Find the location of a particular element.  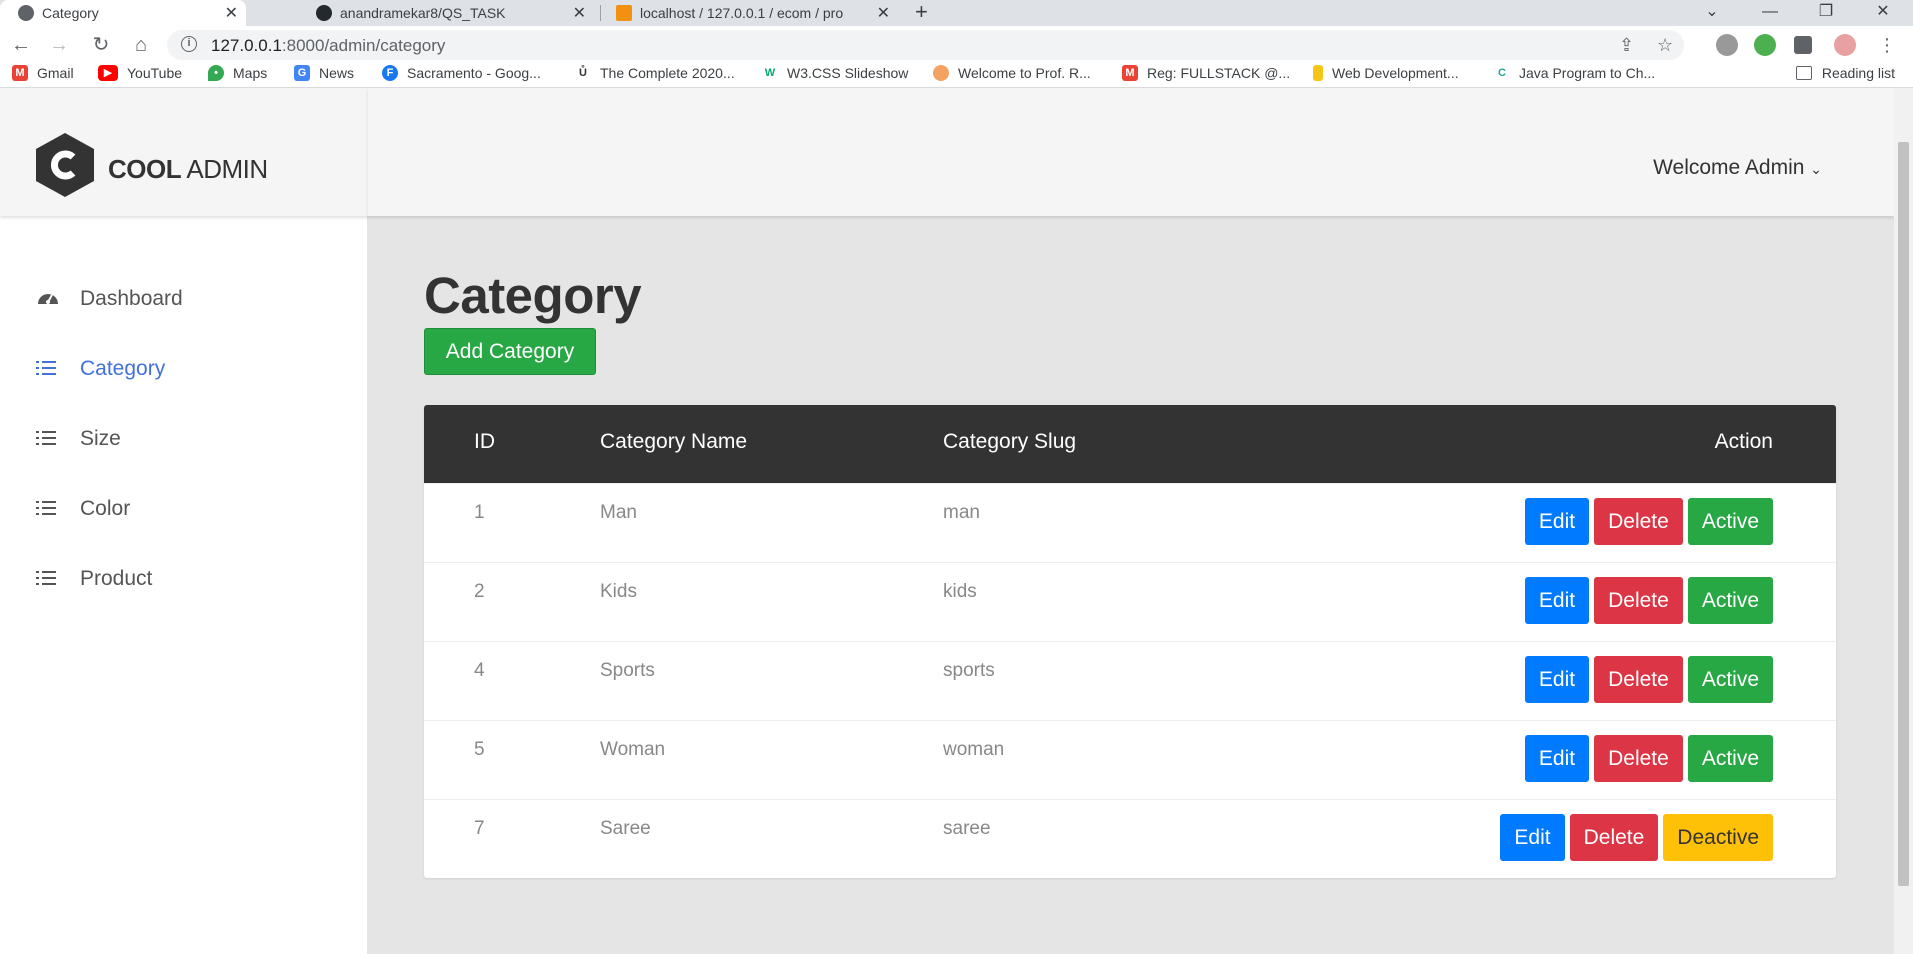

bookmark-item: ▶ YouTube is located at coordinates (140, 73).